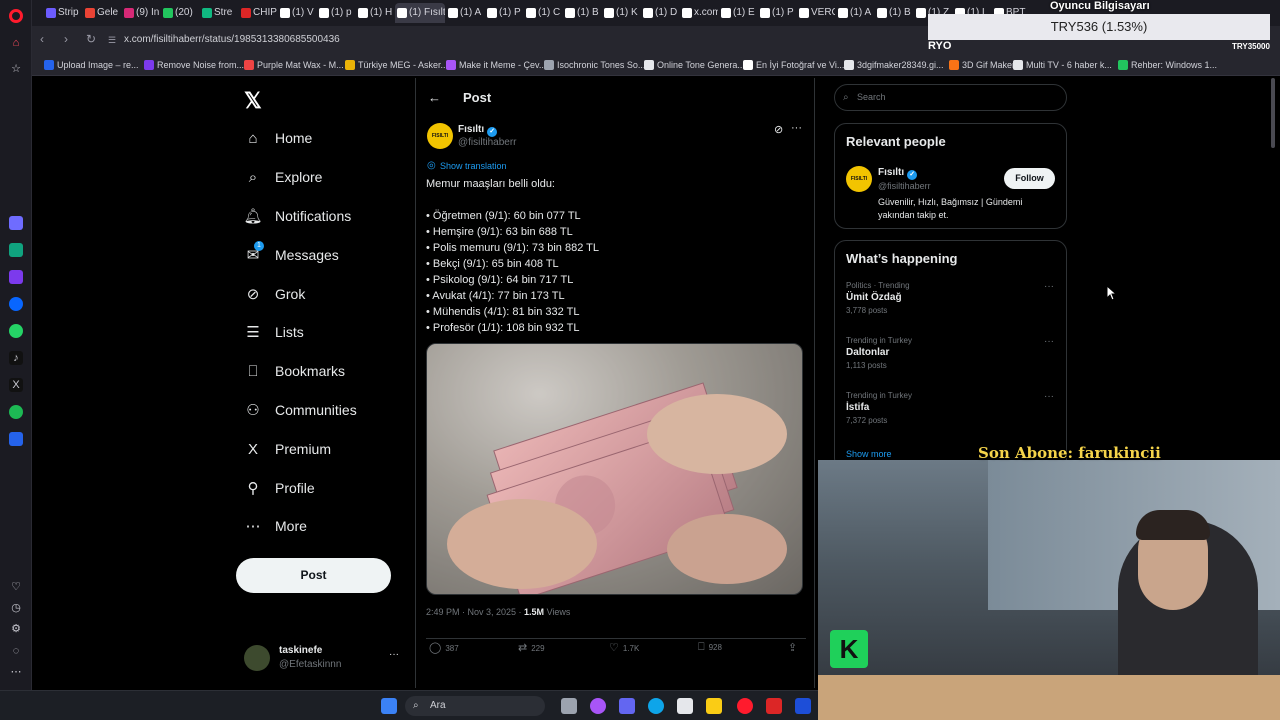 This screenshot has height=720, width=1280. Describe the element at coordinates (300, 410) in the screenshot. I see `nav-item-communities: ⚇ Communities` at that location.